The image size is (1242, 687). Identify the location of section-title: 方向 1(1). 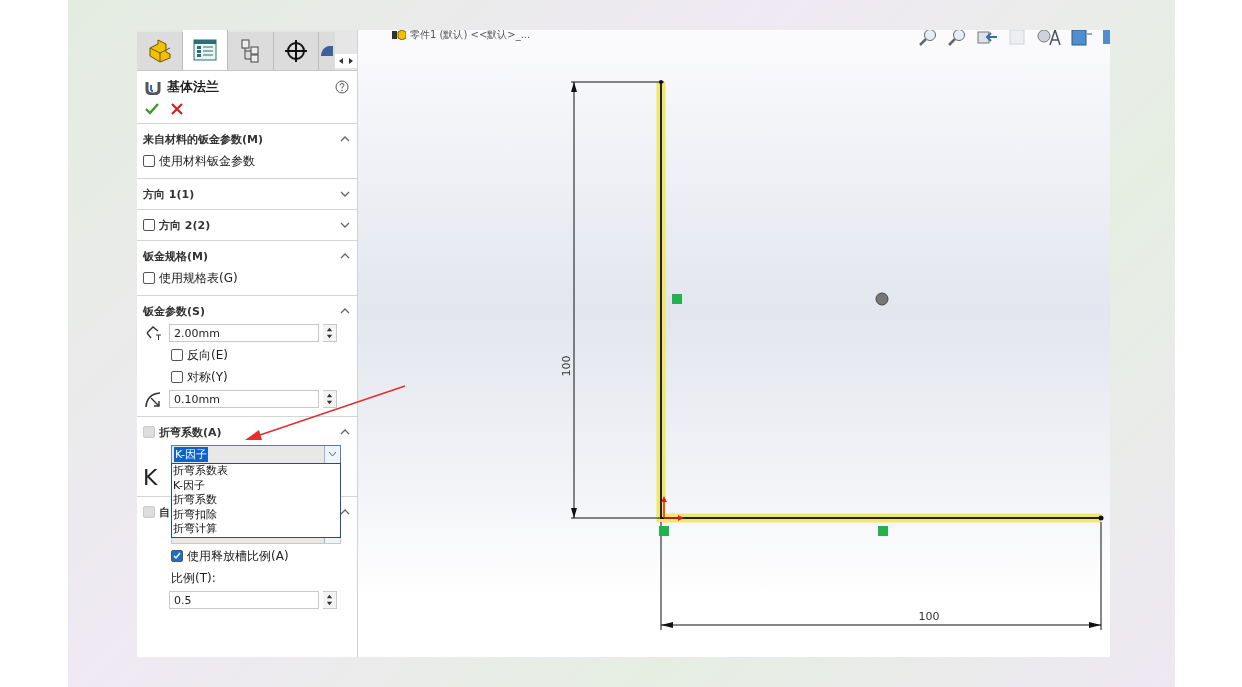
(169, 194).